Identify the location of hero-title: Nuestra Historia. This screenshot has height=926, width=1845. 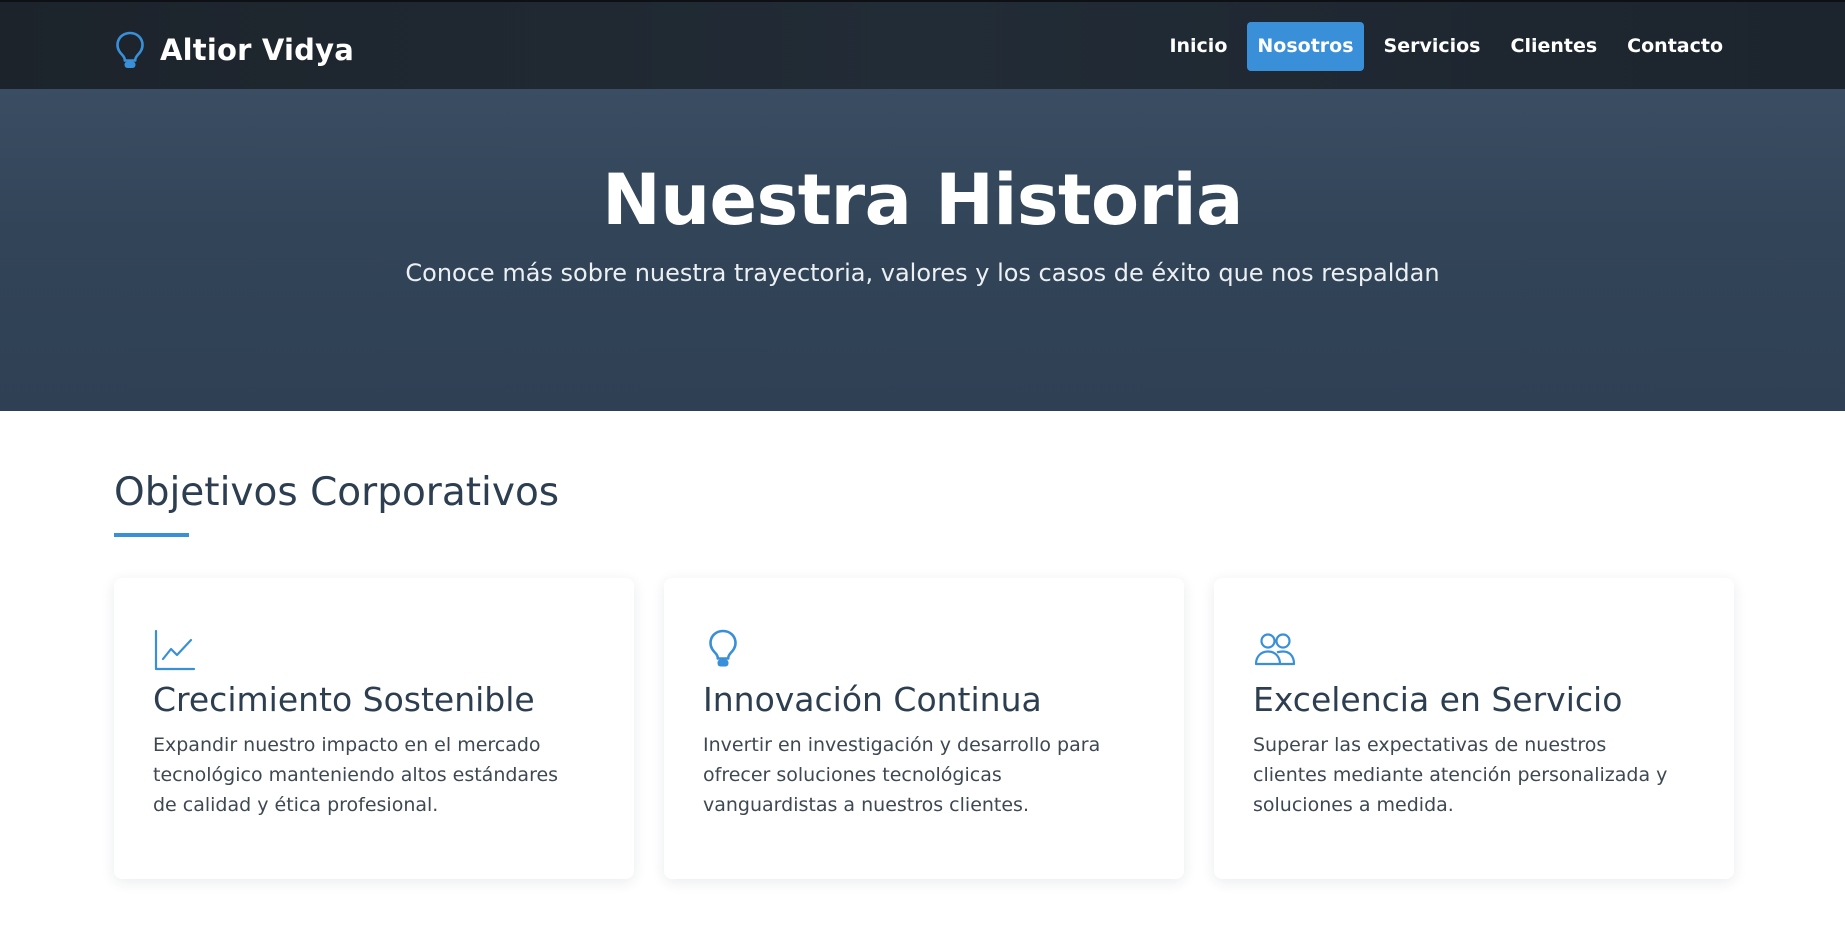
(922, 200).